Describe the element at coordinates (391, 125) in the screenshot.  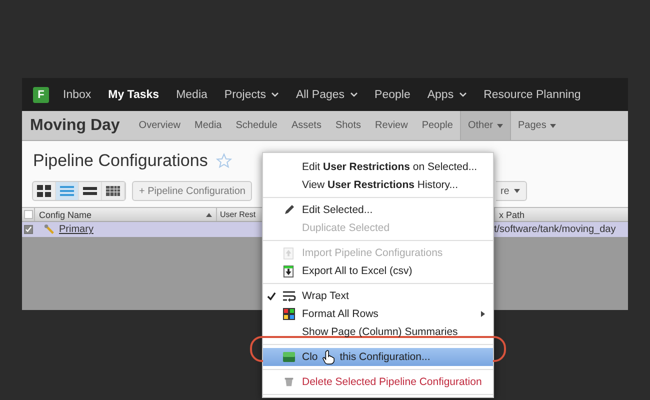
I see `project-tab: Review` at that location.